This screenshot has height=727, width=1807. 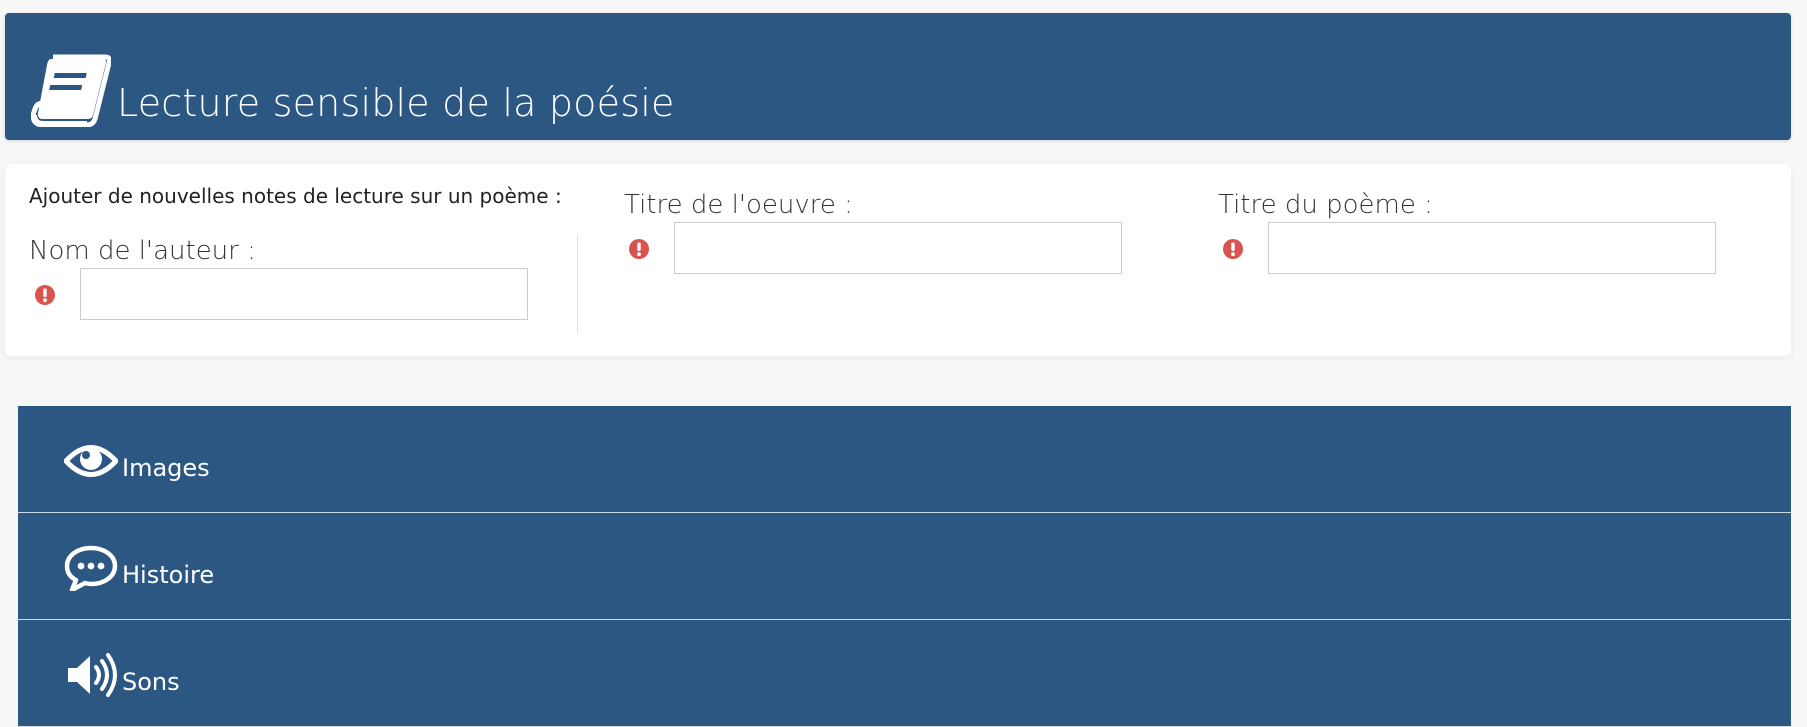 I want to click on accordion-item-histoire: Histoire, so click(x=904, y=566).